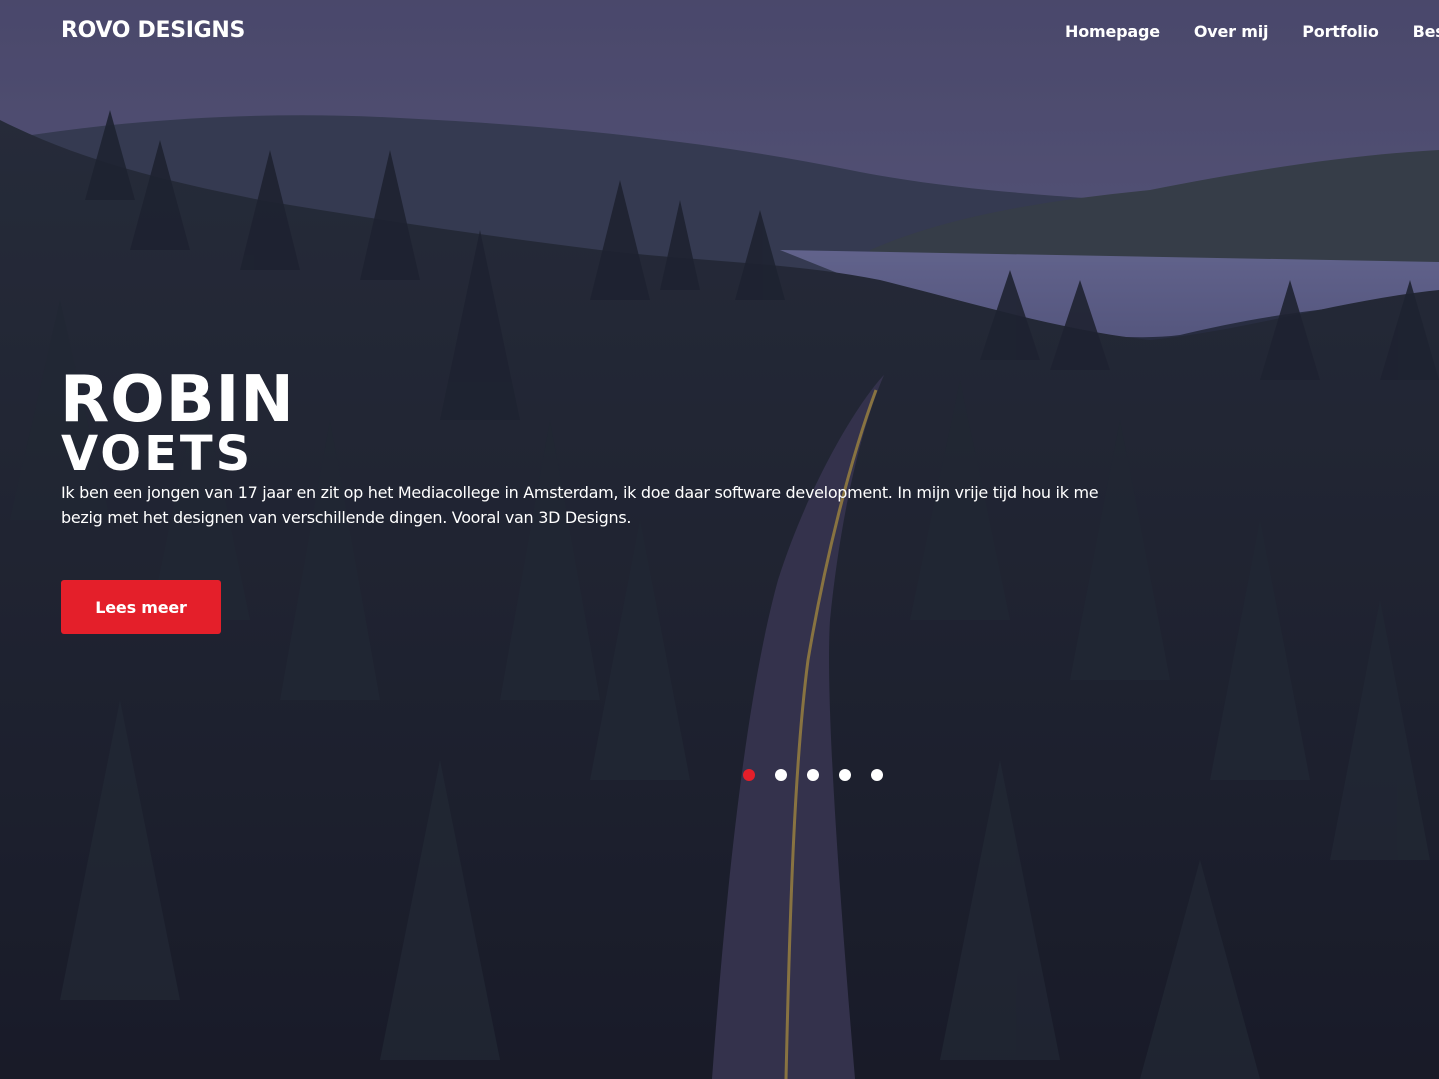 The image size is (1439, 1079). Describe the element at coordinates (1231, 31) in the screenshot. I see `nav-link-over-mij: Over mij` at that location.